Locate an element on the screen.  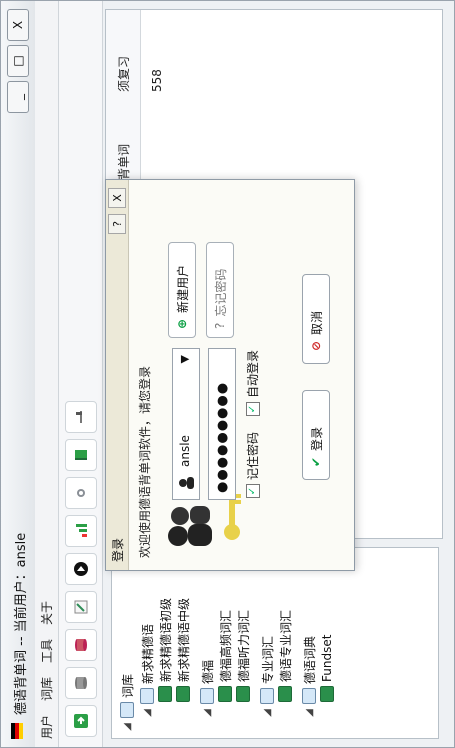
cancel-button: ⊘ 取消 is located at coordinates (316, 319).